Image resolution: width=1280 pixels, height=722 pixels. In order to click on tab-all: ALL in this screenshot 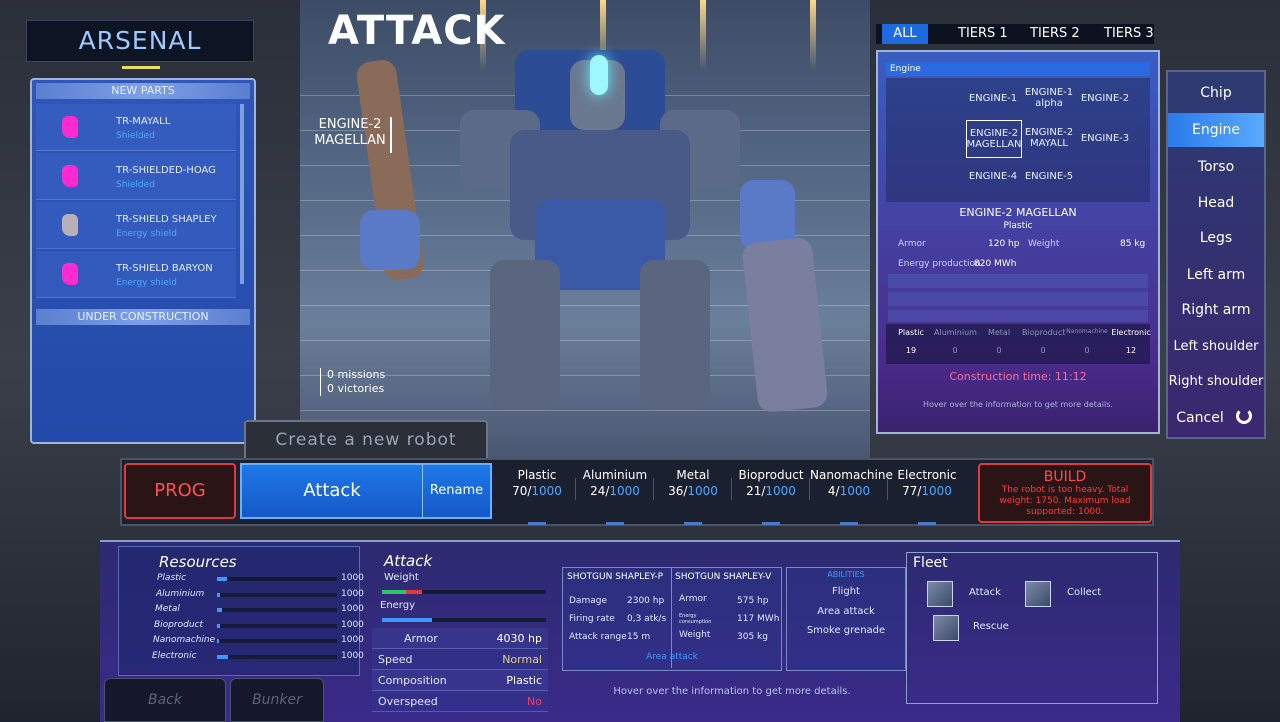, I will do `click(905, 34)`.